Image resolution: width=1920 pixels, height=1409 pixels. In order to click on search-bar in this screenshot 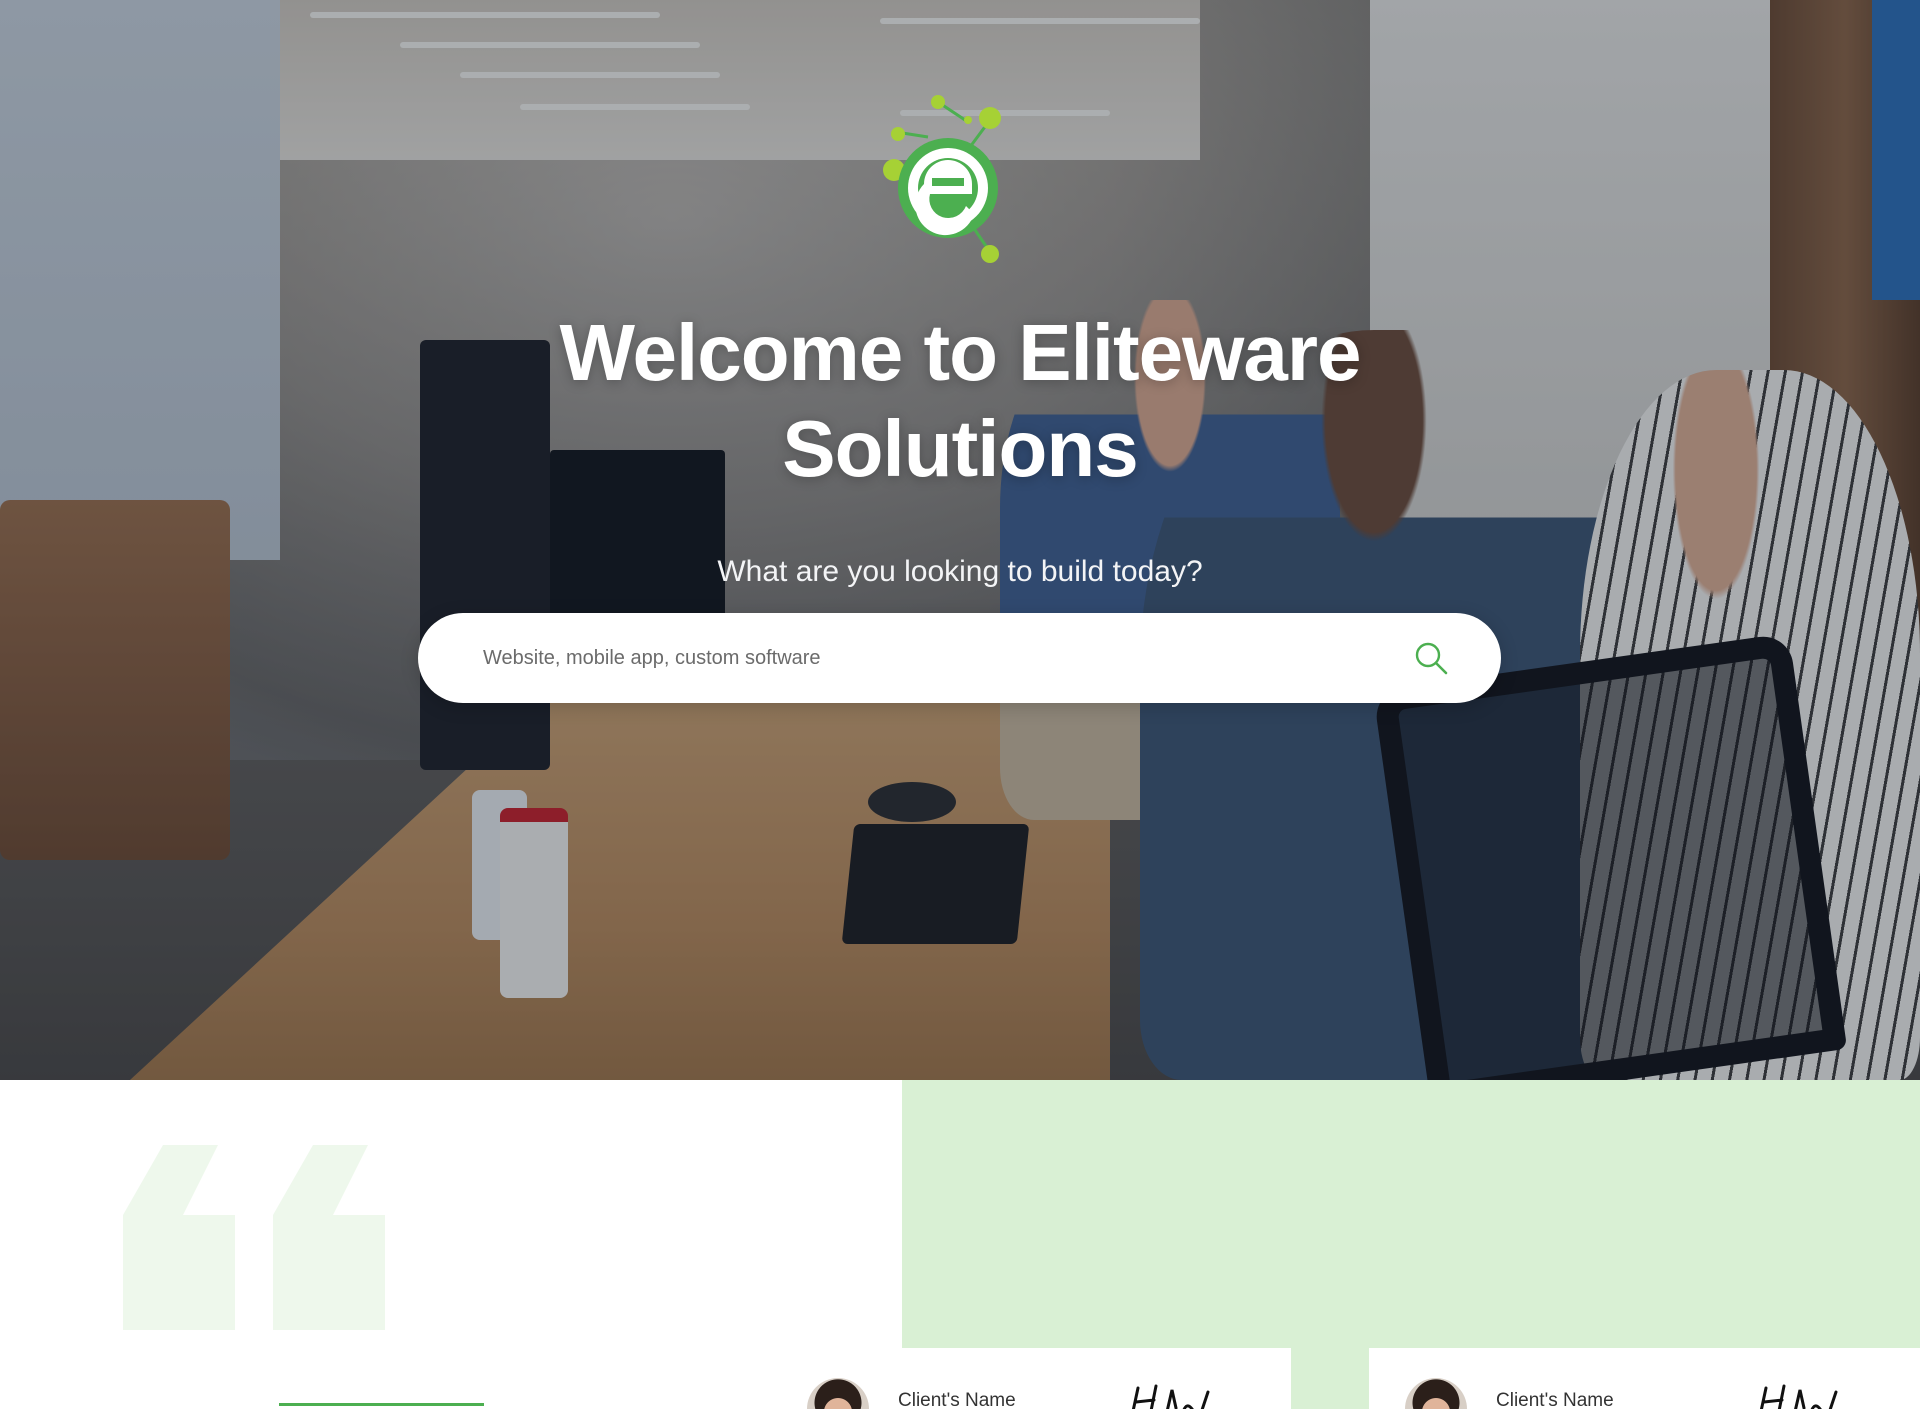, I will do `click(959, 658)`.